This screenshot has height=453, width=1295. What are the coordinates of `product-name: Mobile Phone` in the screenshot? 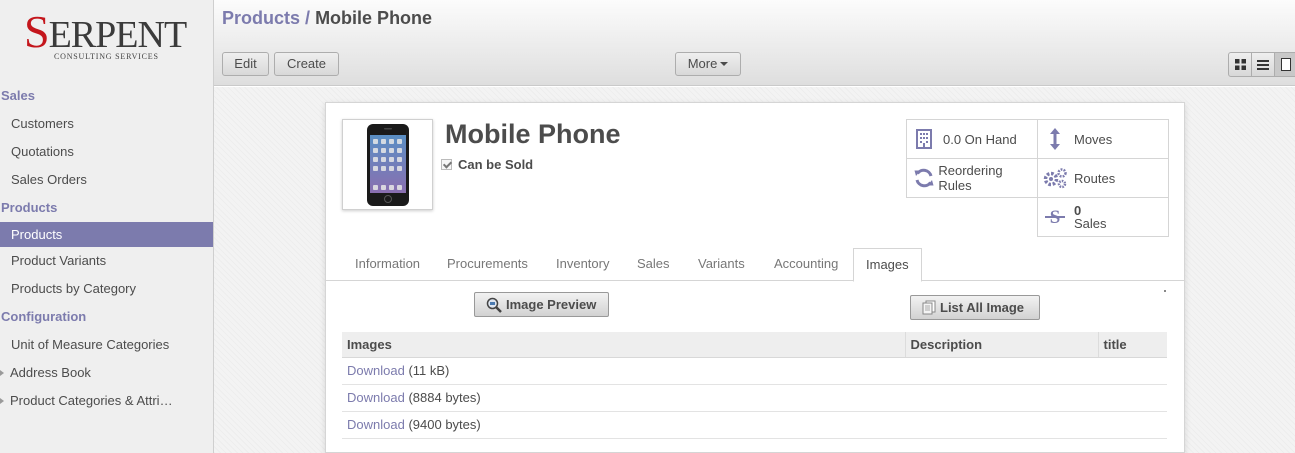 It's located at (533, 134).